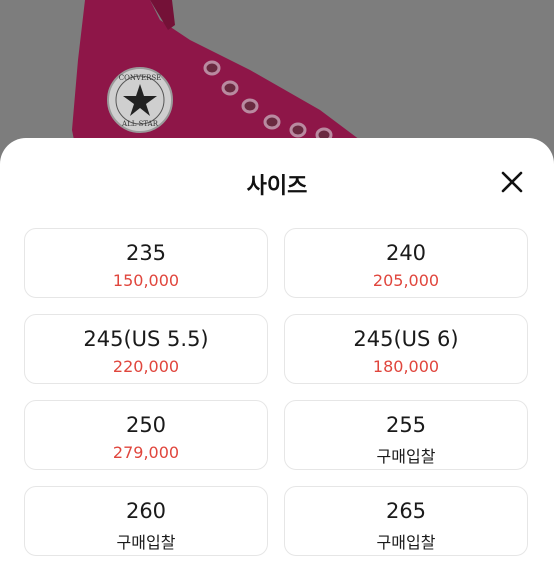 The height and width of the screenshot is (568, 554). Describe the element at coordinates (140, 124) in the screenshot. I see `svg-text: ALL STAR` at that location.